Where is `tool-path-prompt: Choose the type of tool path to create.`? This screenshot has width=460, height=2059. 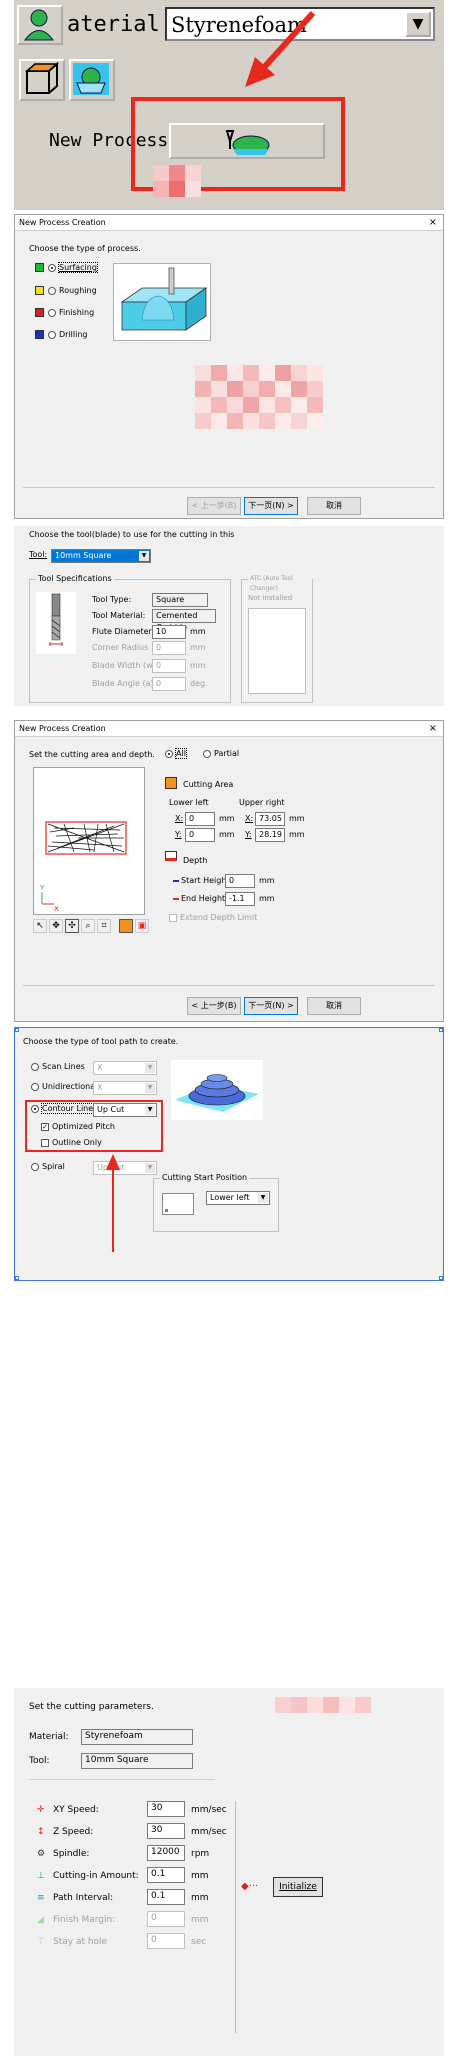 tool-path-prompt: Choose the type of tool path to create. is located at coordinates (101, 1041).